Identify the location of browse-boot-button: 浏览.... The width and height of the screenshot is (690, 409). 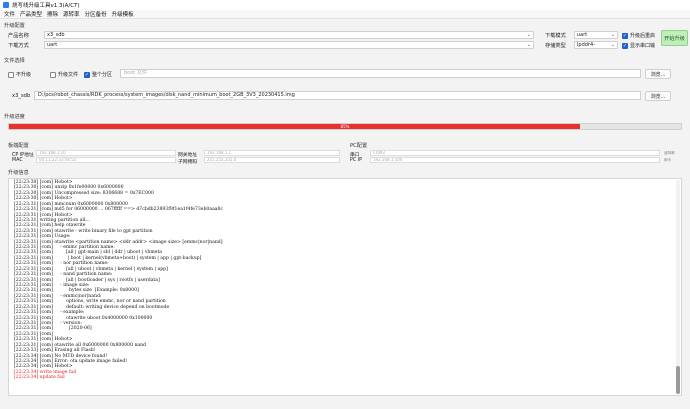
(658, 74).